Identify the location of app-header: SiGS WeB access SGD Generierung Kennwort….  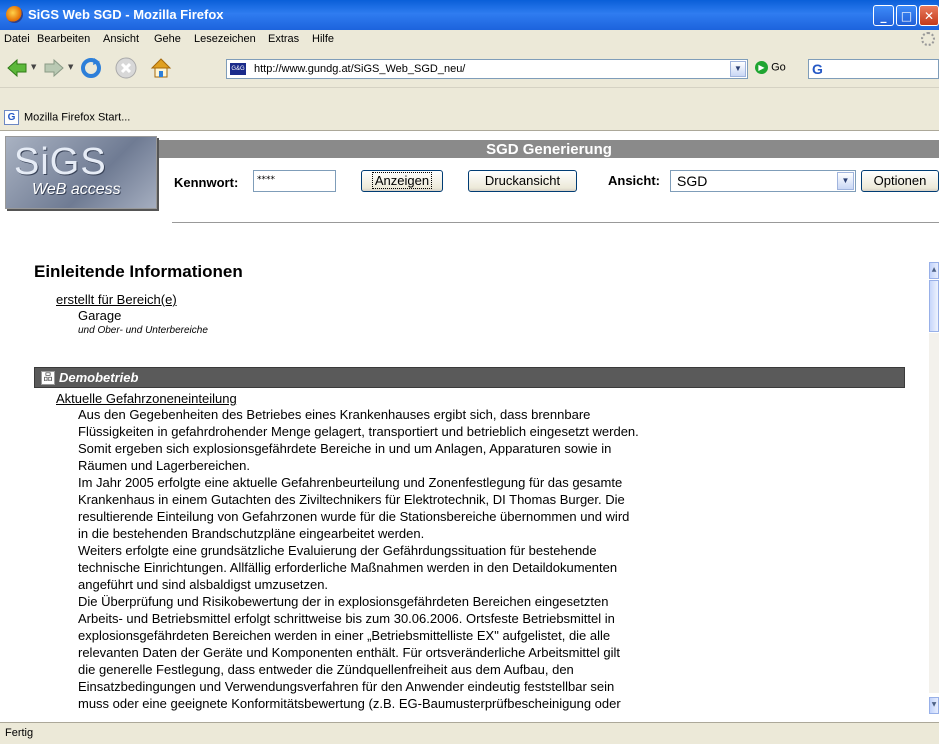
(469, 186).